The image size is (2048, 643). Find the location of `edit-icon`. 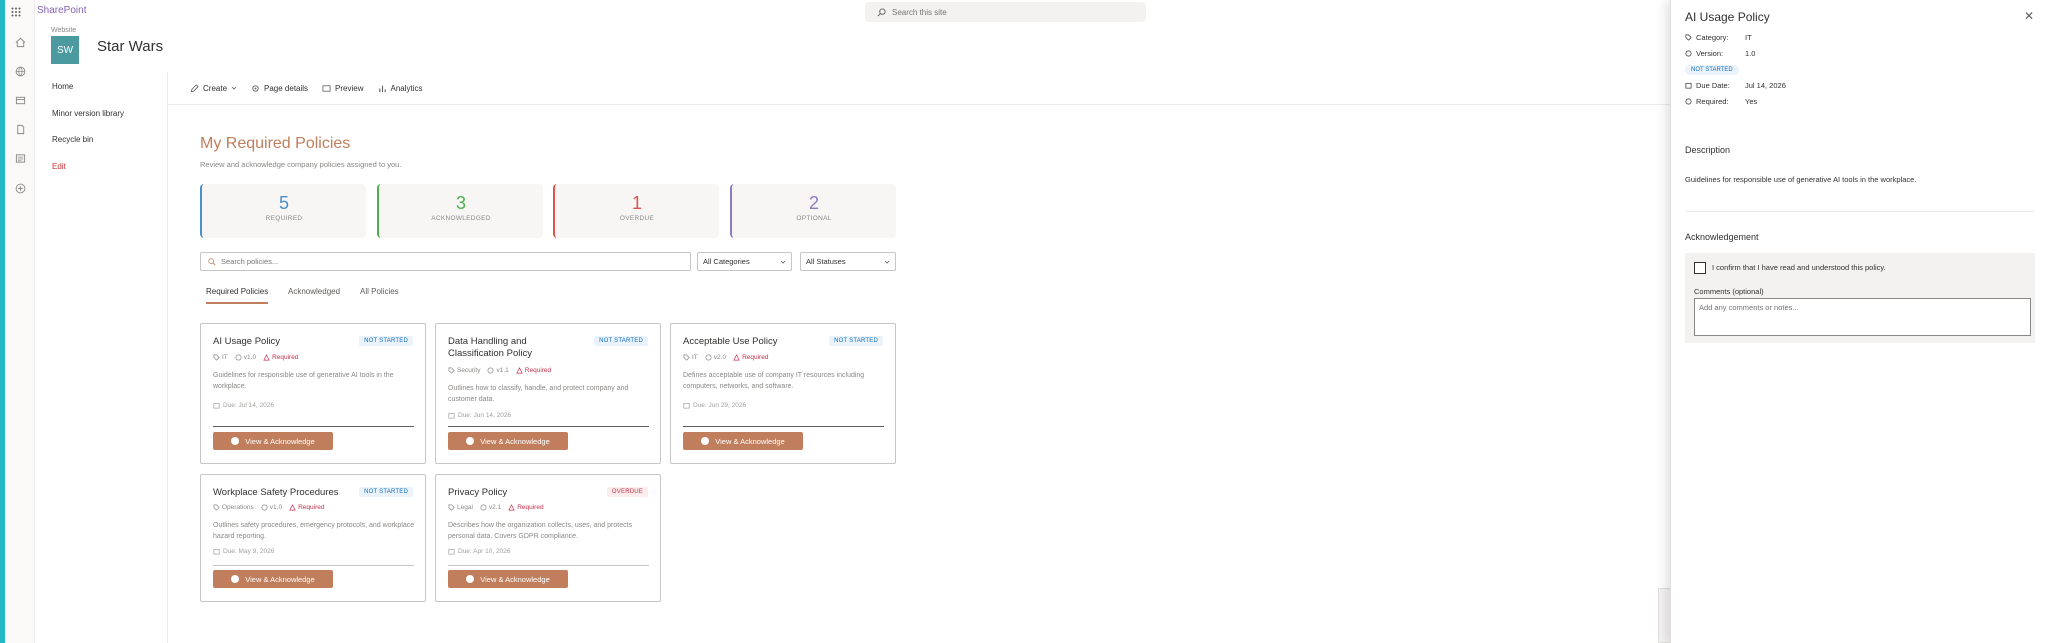

edit-icon is located at coordinates (194, 87).